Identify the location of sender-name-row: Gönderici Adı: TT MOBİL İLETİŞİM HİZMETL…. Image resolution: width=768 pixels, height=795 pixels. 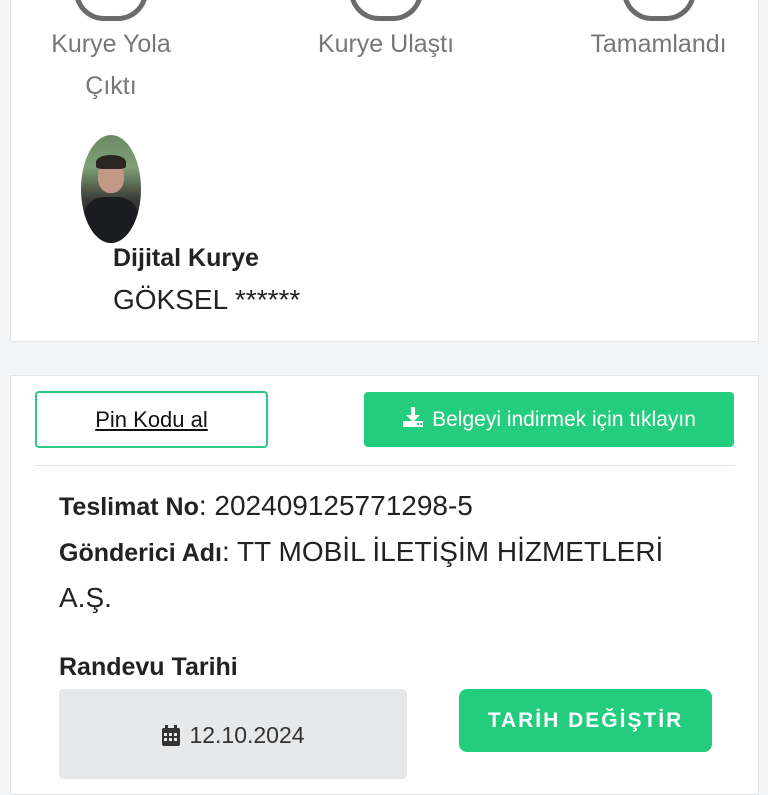
(361, 552).